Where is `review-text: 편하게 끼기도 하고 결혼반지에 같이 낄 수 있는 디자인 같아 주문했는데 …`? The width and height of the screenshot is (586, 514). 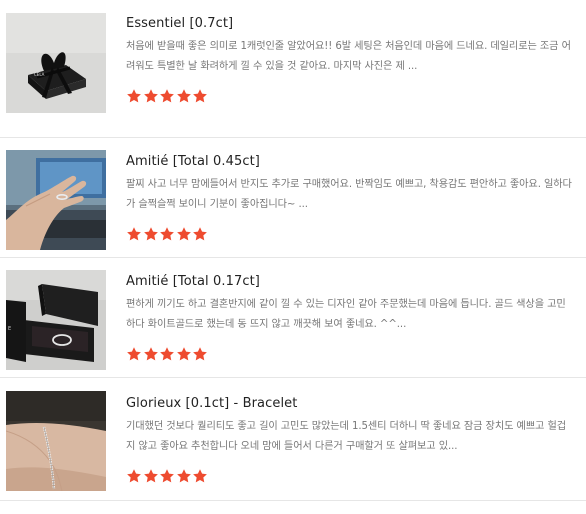 review-text: 편하게 끼기도 하고 결혼반지에 같이 낄 수 있는 디자인 같아 주문했는데 … is located at coordinates (346, 314).